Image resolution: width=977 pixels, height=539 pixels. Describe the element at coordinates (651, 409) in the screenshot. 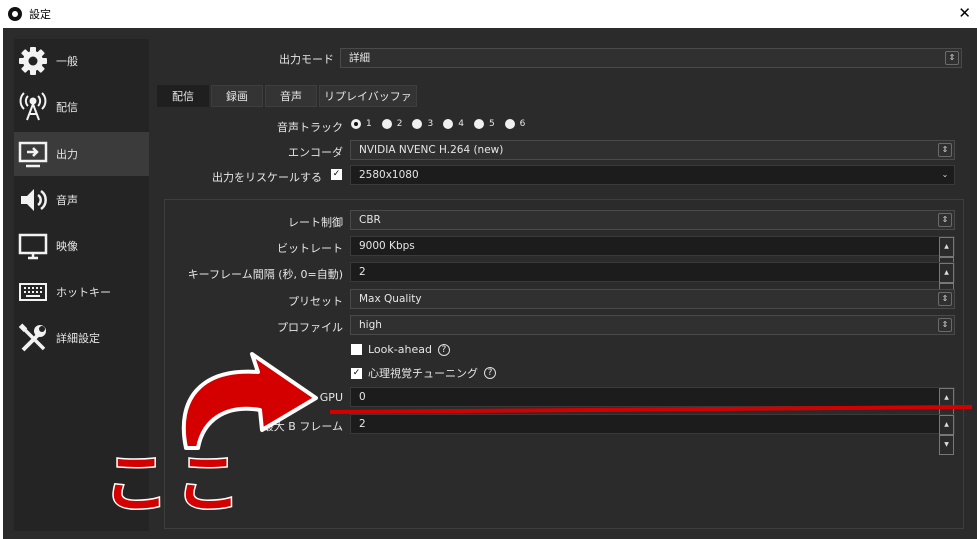

I see `annotation-underline` at that location.